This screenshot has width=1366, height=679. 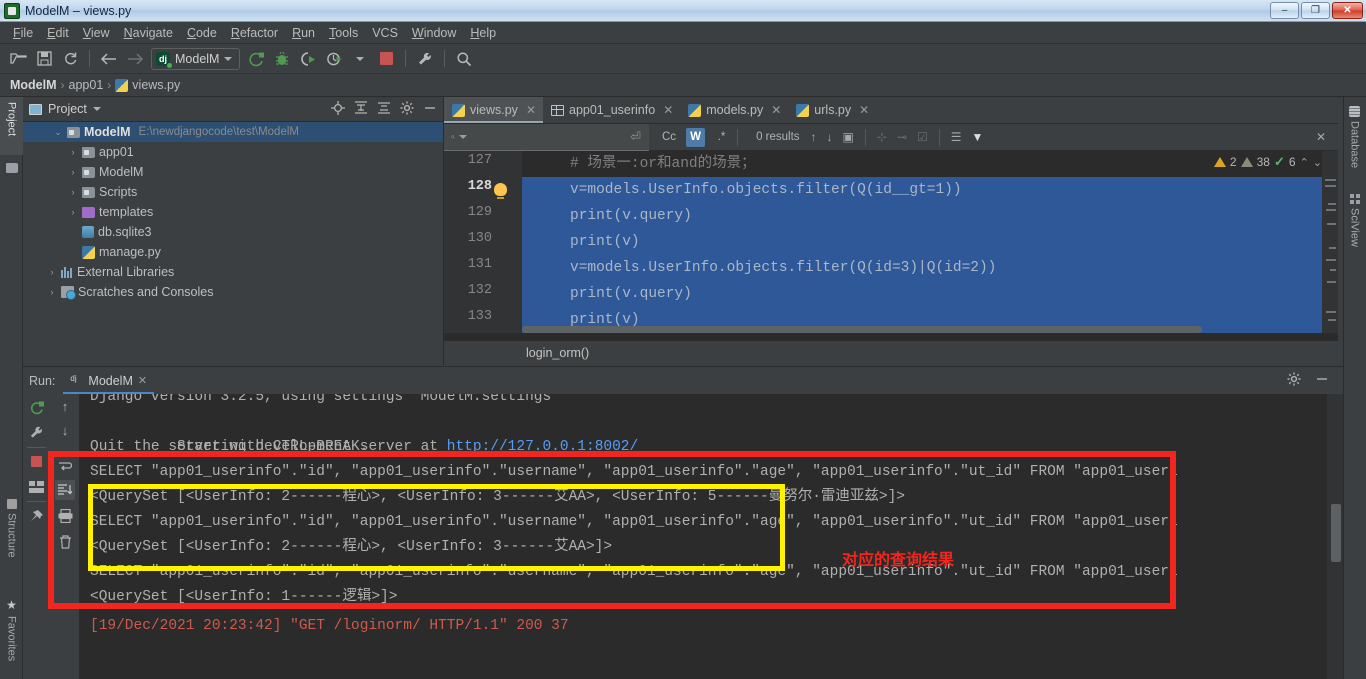 I want to click on menu-edit: Edit, so click(x=58, y=33).